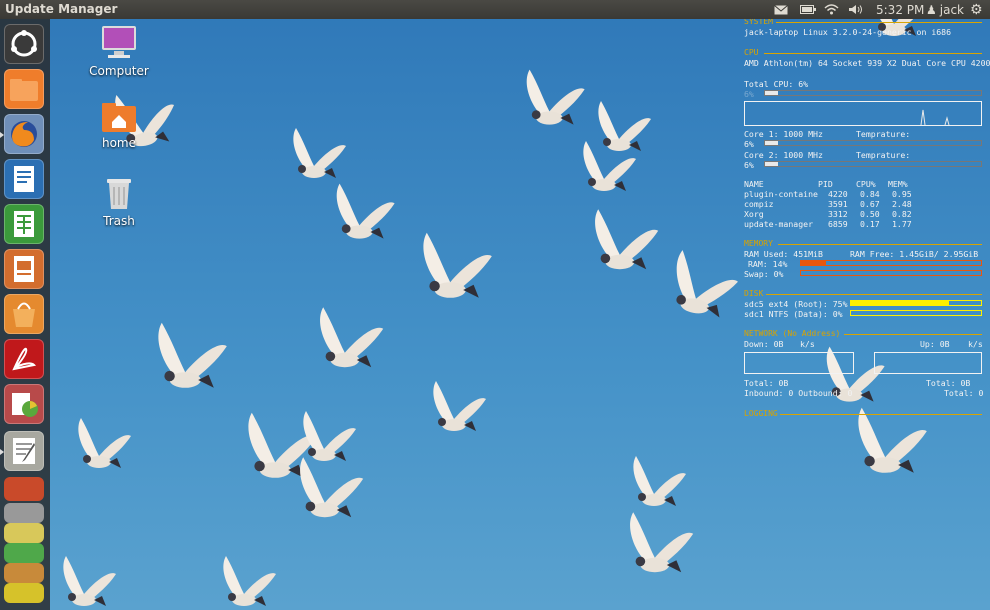 The image size is (990, 610). Describe the element at coordinates (873, 93) in the screenshot. I see `total-cpu-bar` at that location.